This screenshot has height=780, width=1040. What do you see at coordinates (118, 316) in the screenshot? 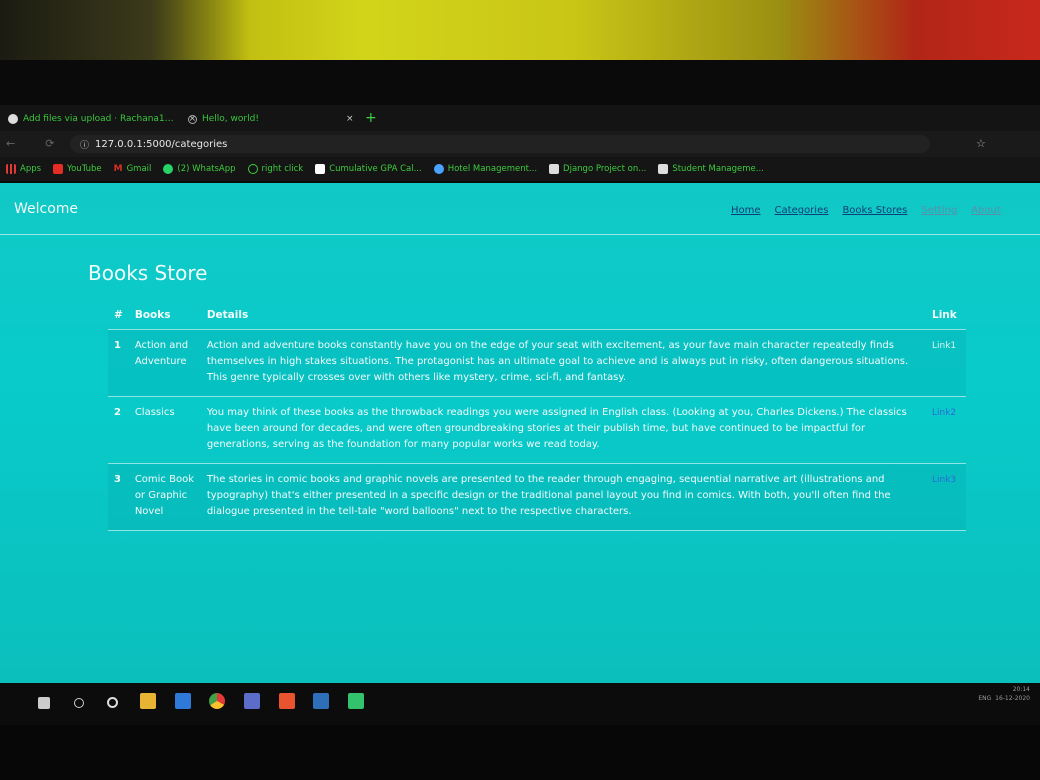
I see `col-header-num: #` at bounding box center [118, 316].